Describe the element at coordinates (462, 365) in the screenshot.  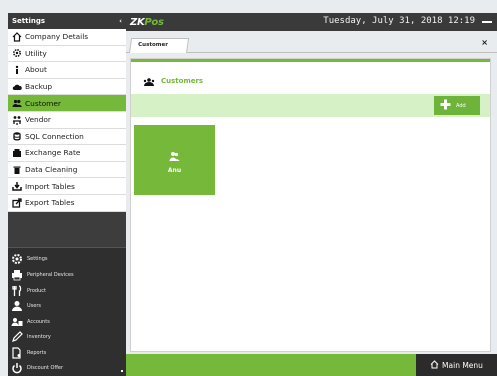
I see `main-menu-label: Main Menu` at that location.